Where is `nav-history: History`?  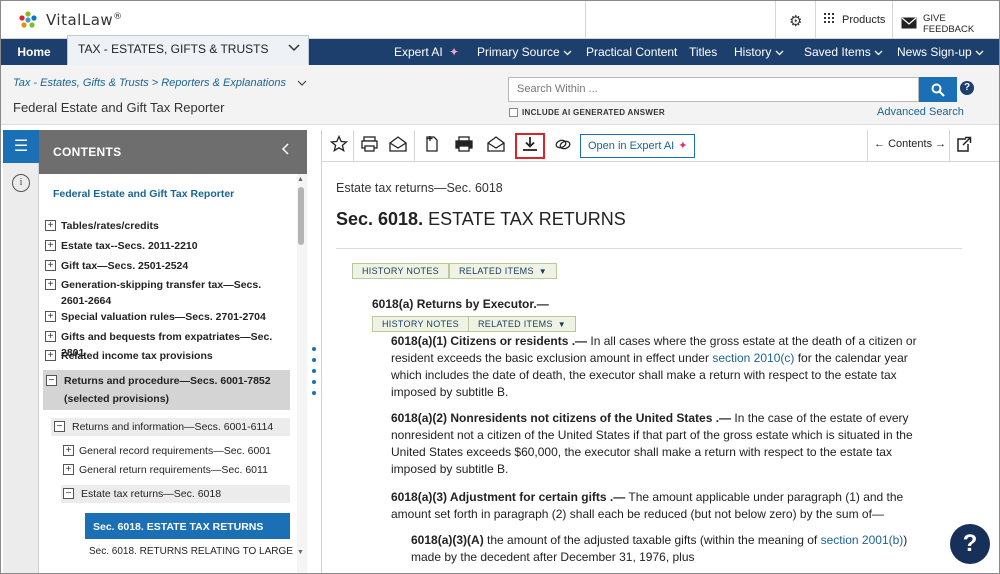
nav-history: History is located at coordinates (759, 52).